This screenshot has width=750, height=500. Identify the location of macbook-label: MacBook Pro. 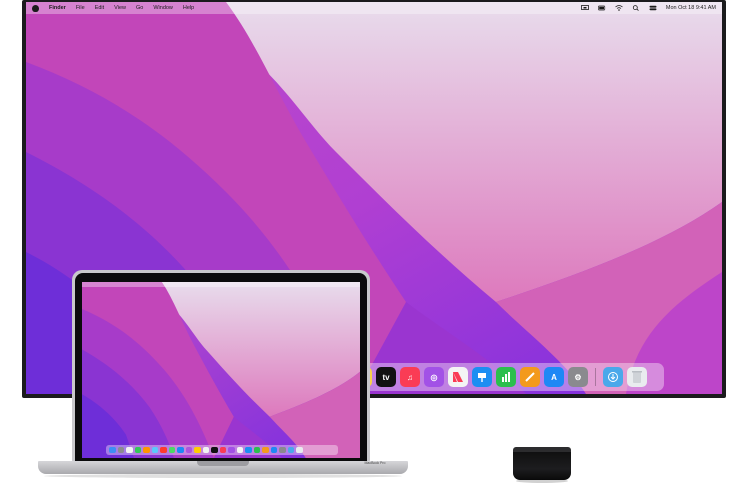
(375, 463).